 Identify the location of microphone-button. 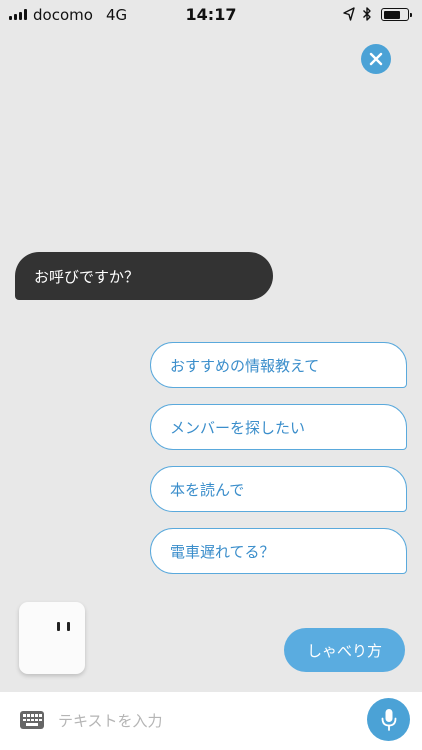
(388, 719).